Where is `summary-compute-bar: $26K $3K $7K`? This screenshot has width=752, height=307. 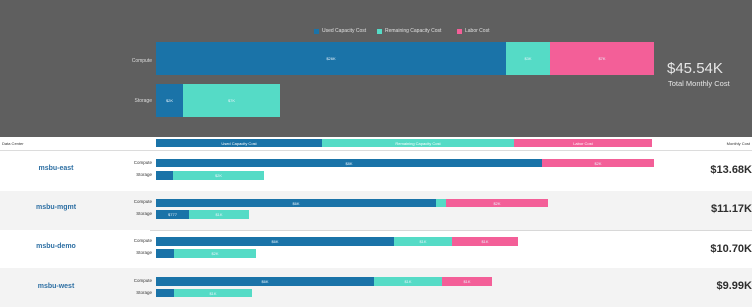
summary-compute-bar: $26K $3K $7K is located at coordinates (405, 58).